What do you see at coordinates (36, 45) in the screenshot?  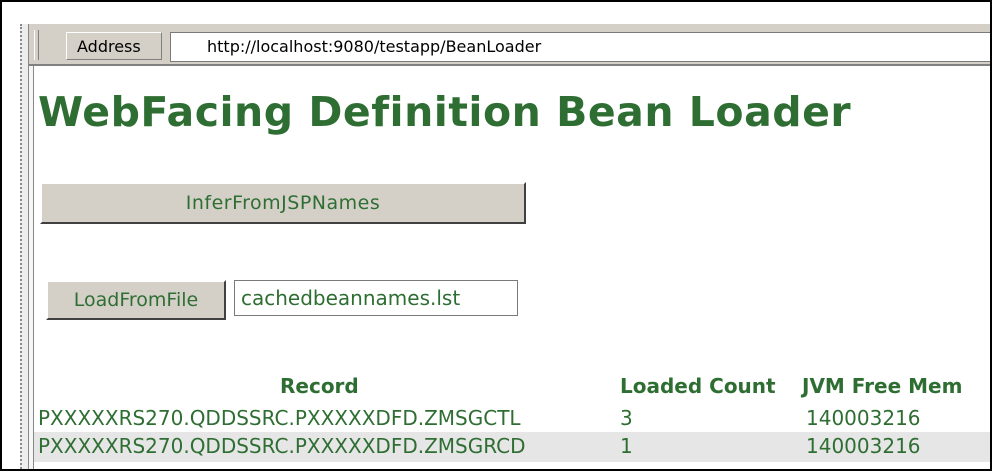 I see `toolbar-grip` at bounding box center [36, 45].